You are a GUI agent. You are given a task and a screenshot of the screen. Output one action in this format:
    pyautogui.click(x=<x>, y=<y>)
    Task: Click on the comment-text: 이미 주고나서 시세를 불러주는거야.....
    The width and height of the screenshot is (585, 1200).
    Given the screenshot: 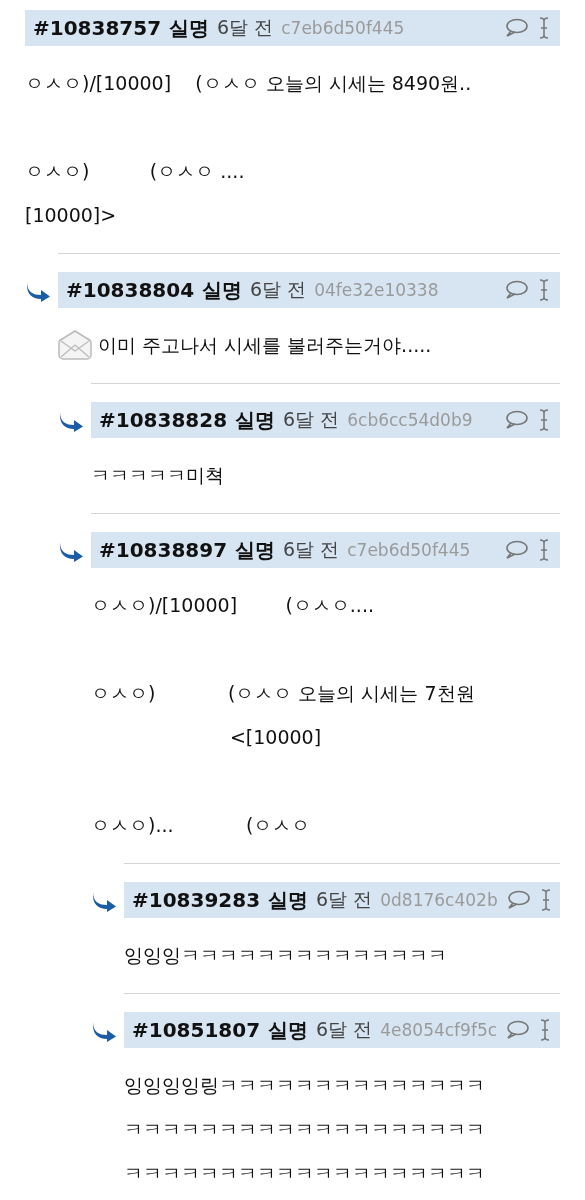 What is the action you would take?
    pyautogui.click(x=265, y=345)
    